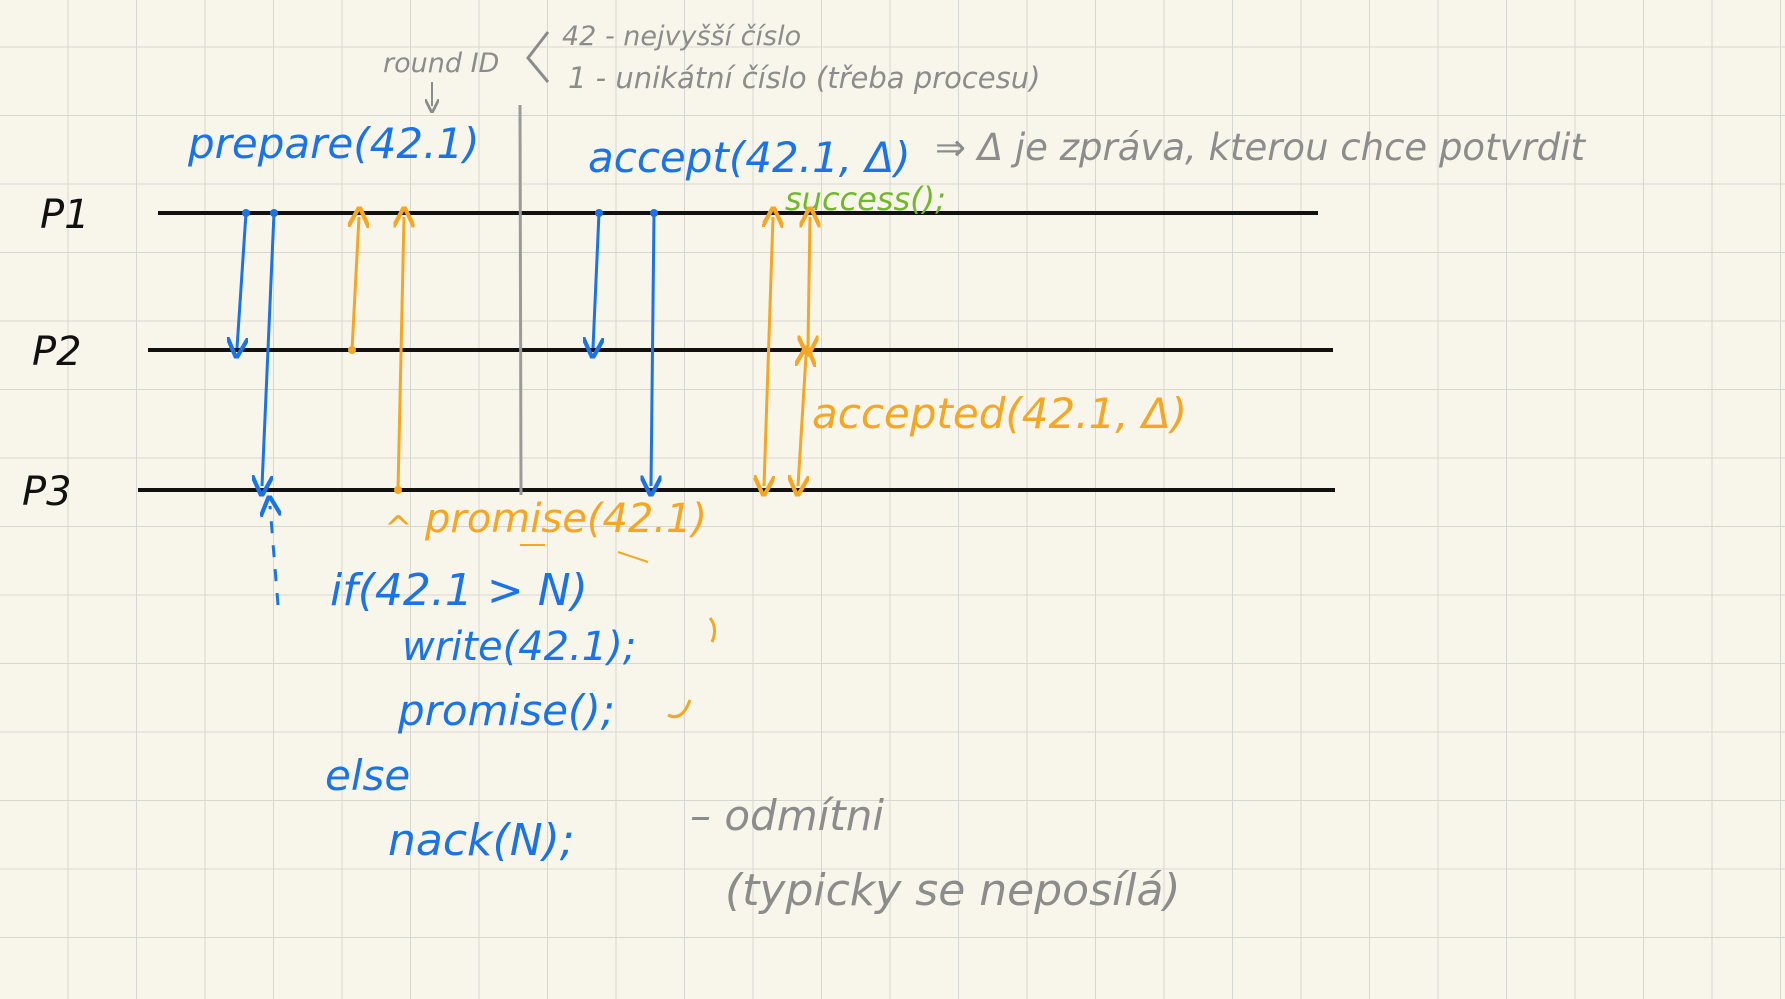 The image size is (1785, 999). I want to click on promise-label: promise(42.1), so click(565, 519).